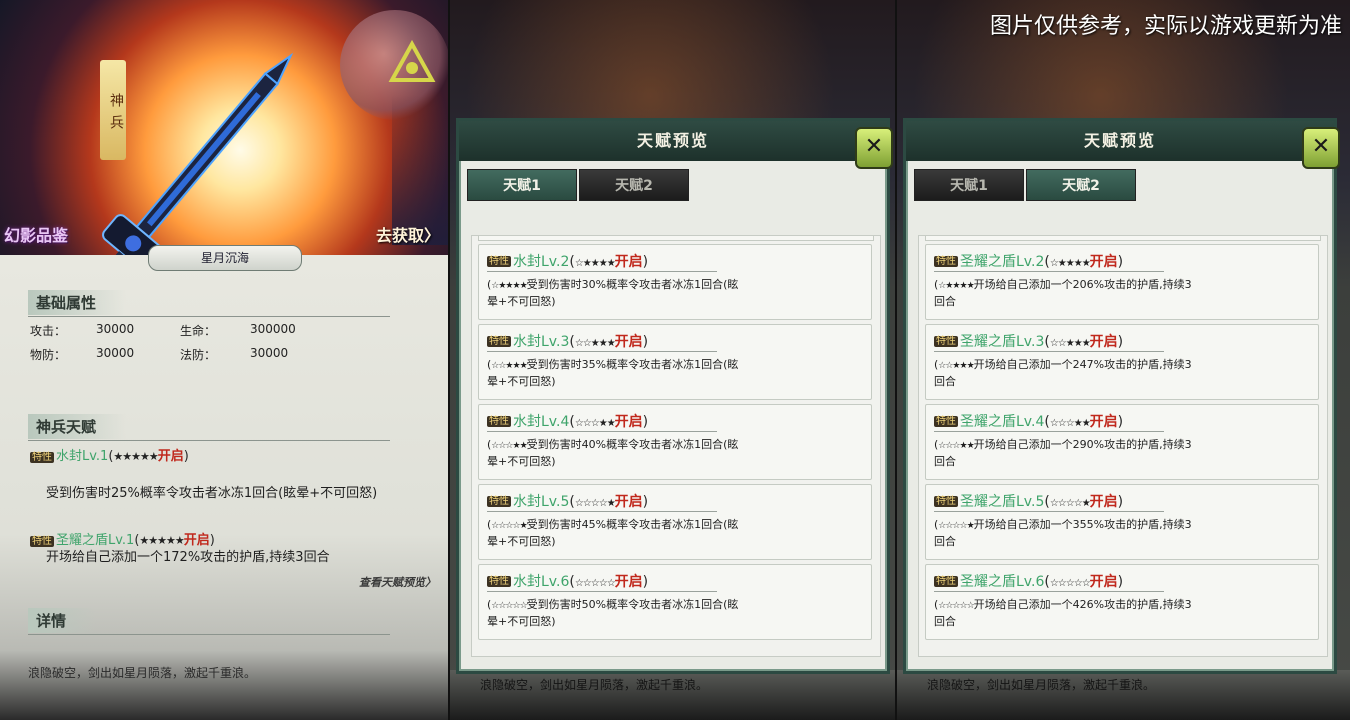 This screenshot has width=1350, height=720. Describe the element at coordinates (113, 110) in the screenshot. I see `weapon-type-tag: 神兵` at that location.